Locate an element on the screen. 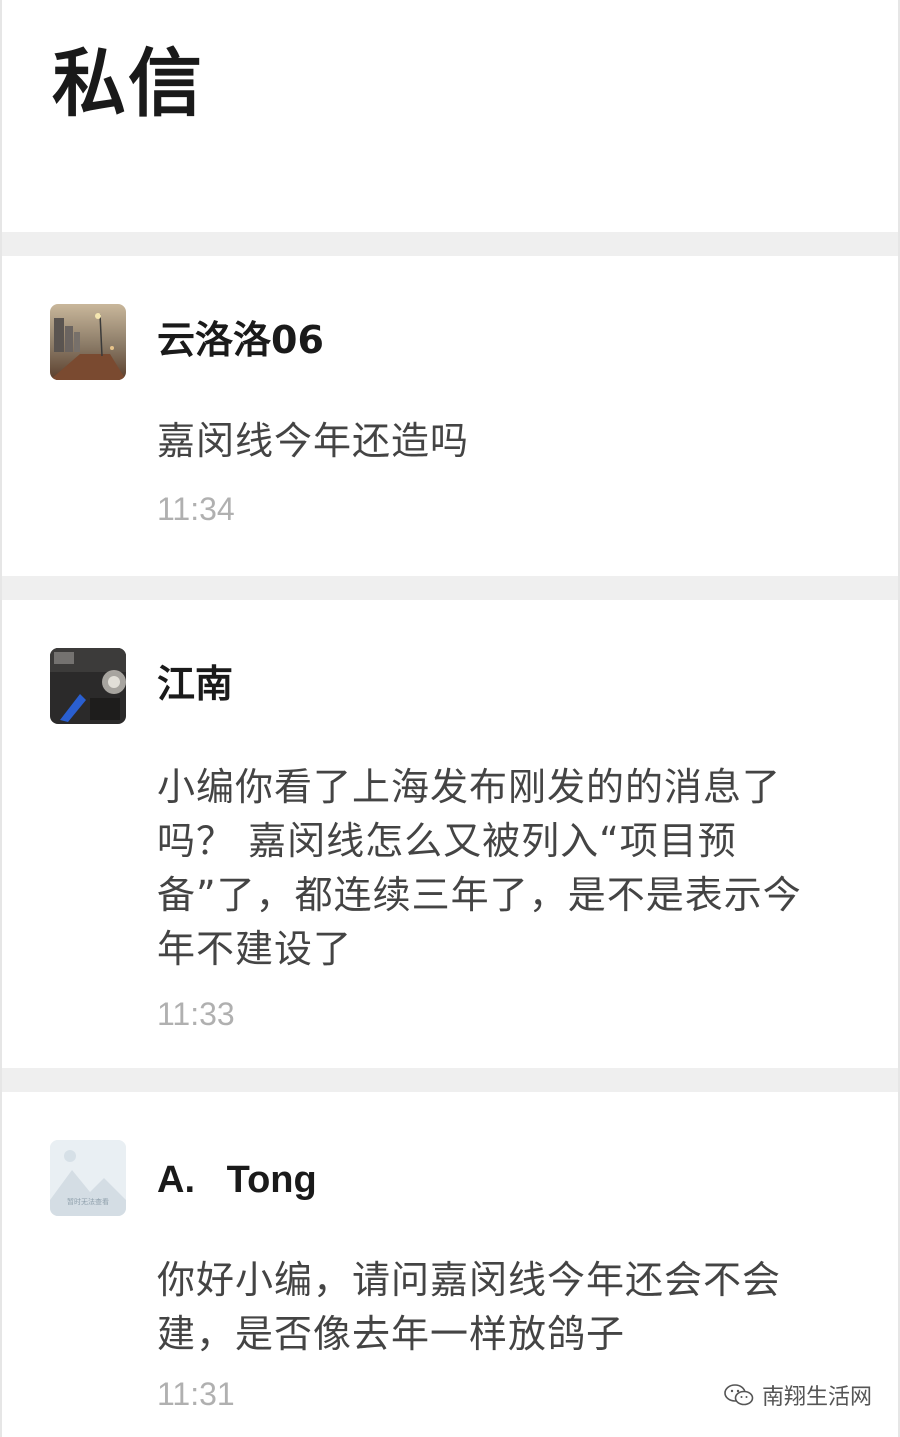 This screenshot has height=1437, width=900. avatar: 暂时无法查看 is located at coordinates (88, 1178).